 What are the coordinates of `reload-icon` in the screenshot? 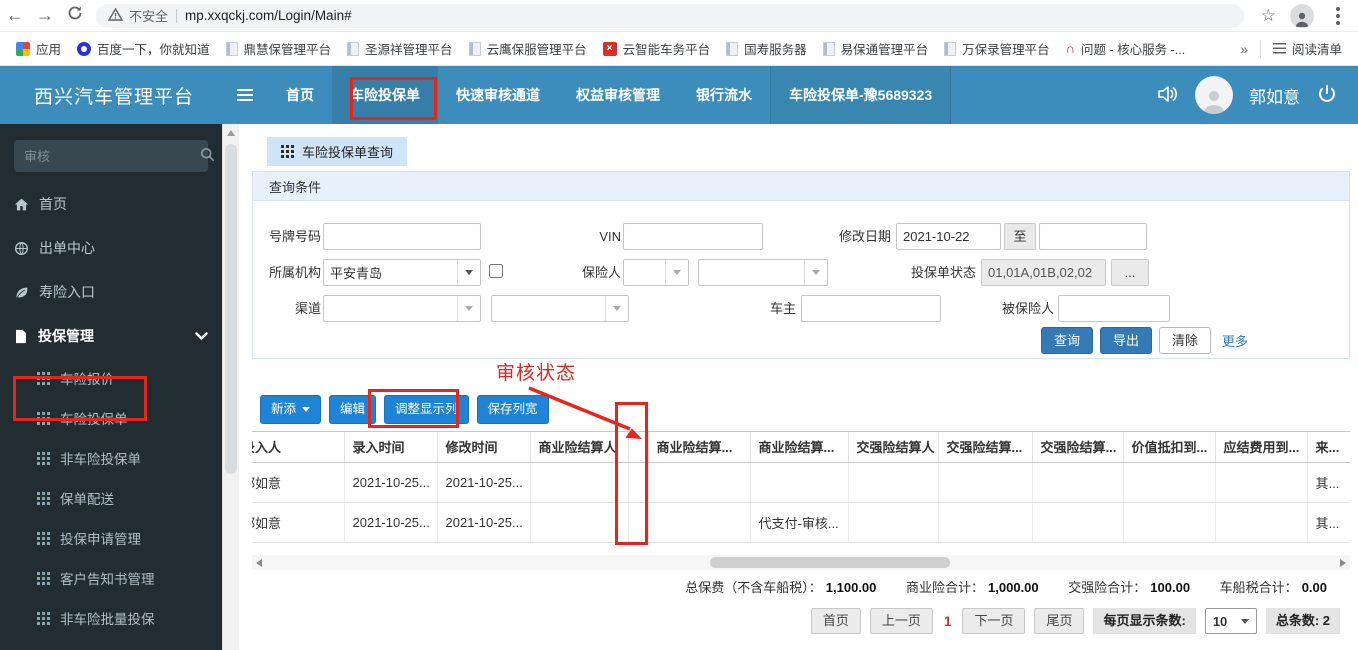 It's located at (75, 15).